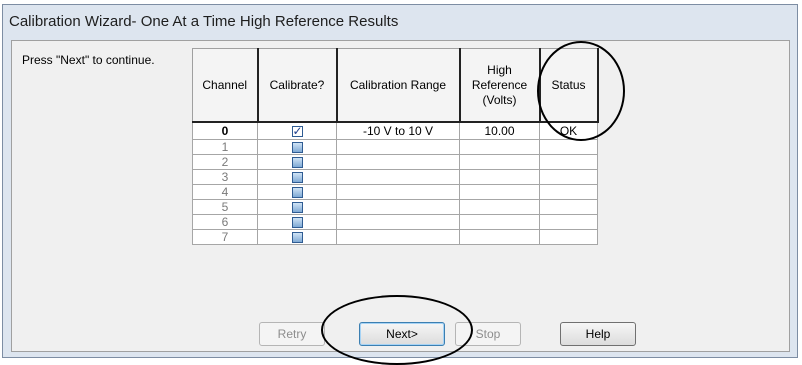 The image size is (802, 365). I want to click on status-cell: OK, so click(568, 130).